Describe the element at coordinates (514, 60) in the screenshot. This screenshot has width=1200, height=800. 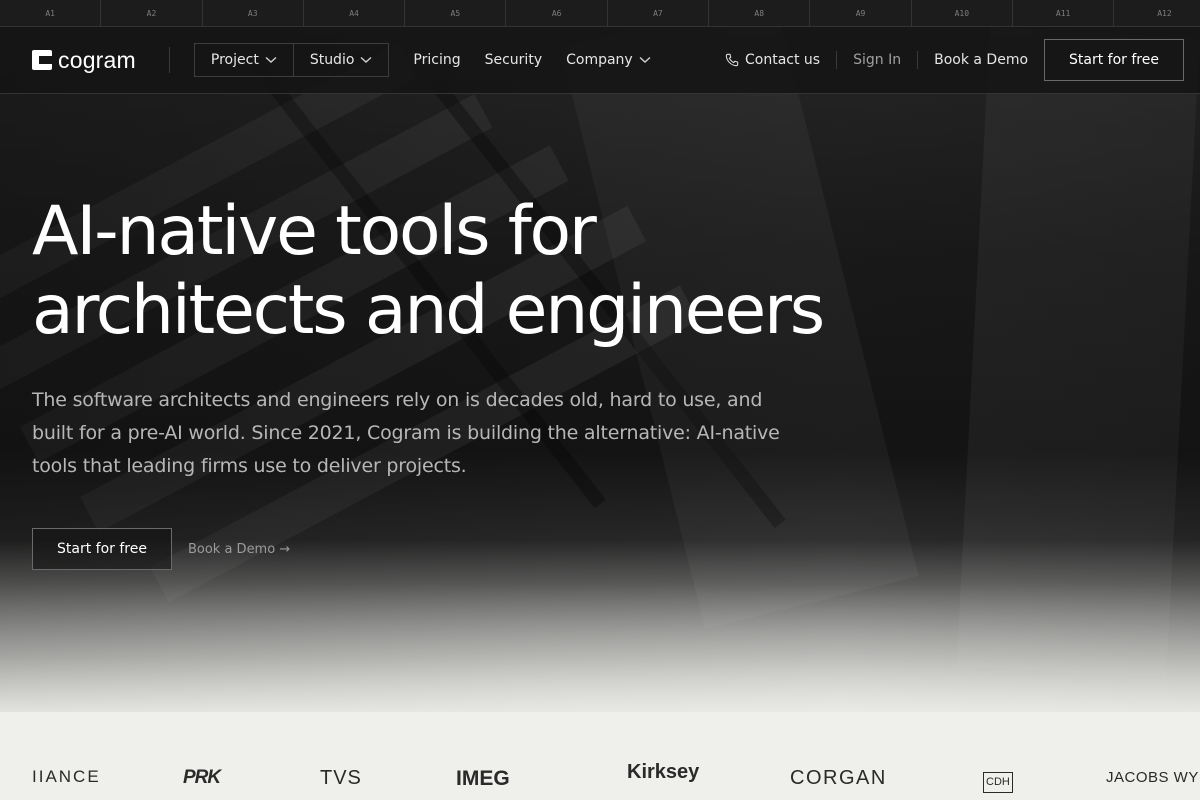
I see `nav-security-link: Security` at that location.